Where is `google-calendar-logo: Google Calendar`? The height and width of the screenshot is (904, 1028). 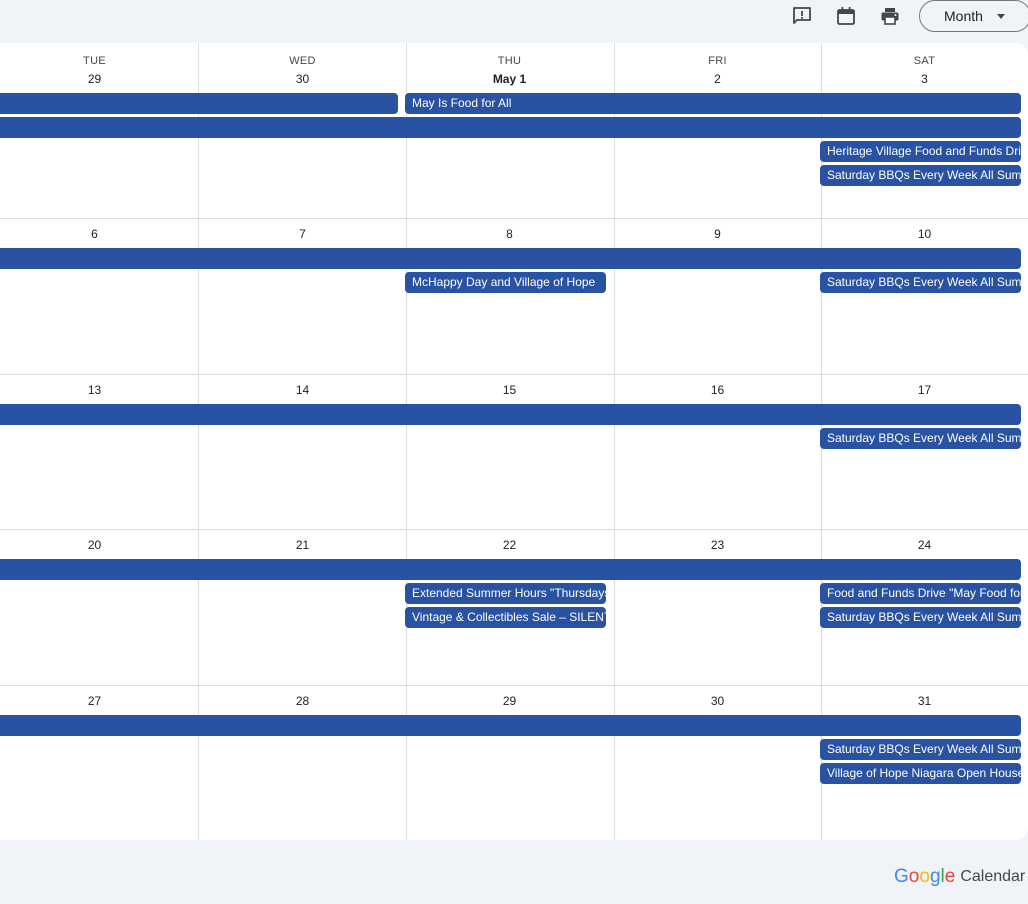 google-calendar-logo: Google Calendar is located at coordinates (959, 877).